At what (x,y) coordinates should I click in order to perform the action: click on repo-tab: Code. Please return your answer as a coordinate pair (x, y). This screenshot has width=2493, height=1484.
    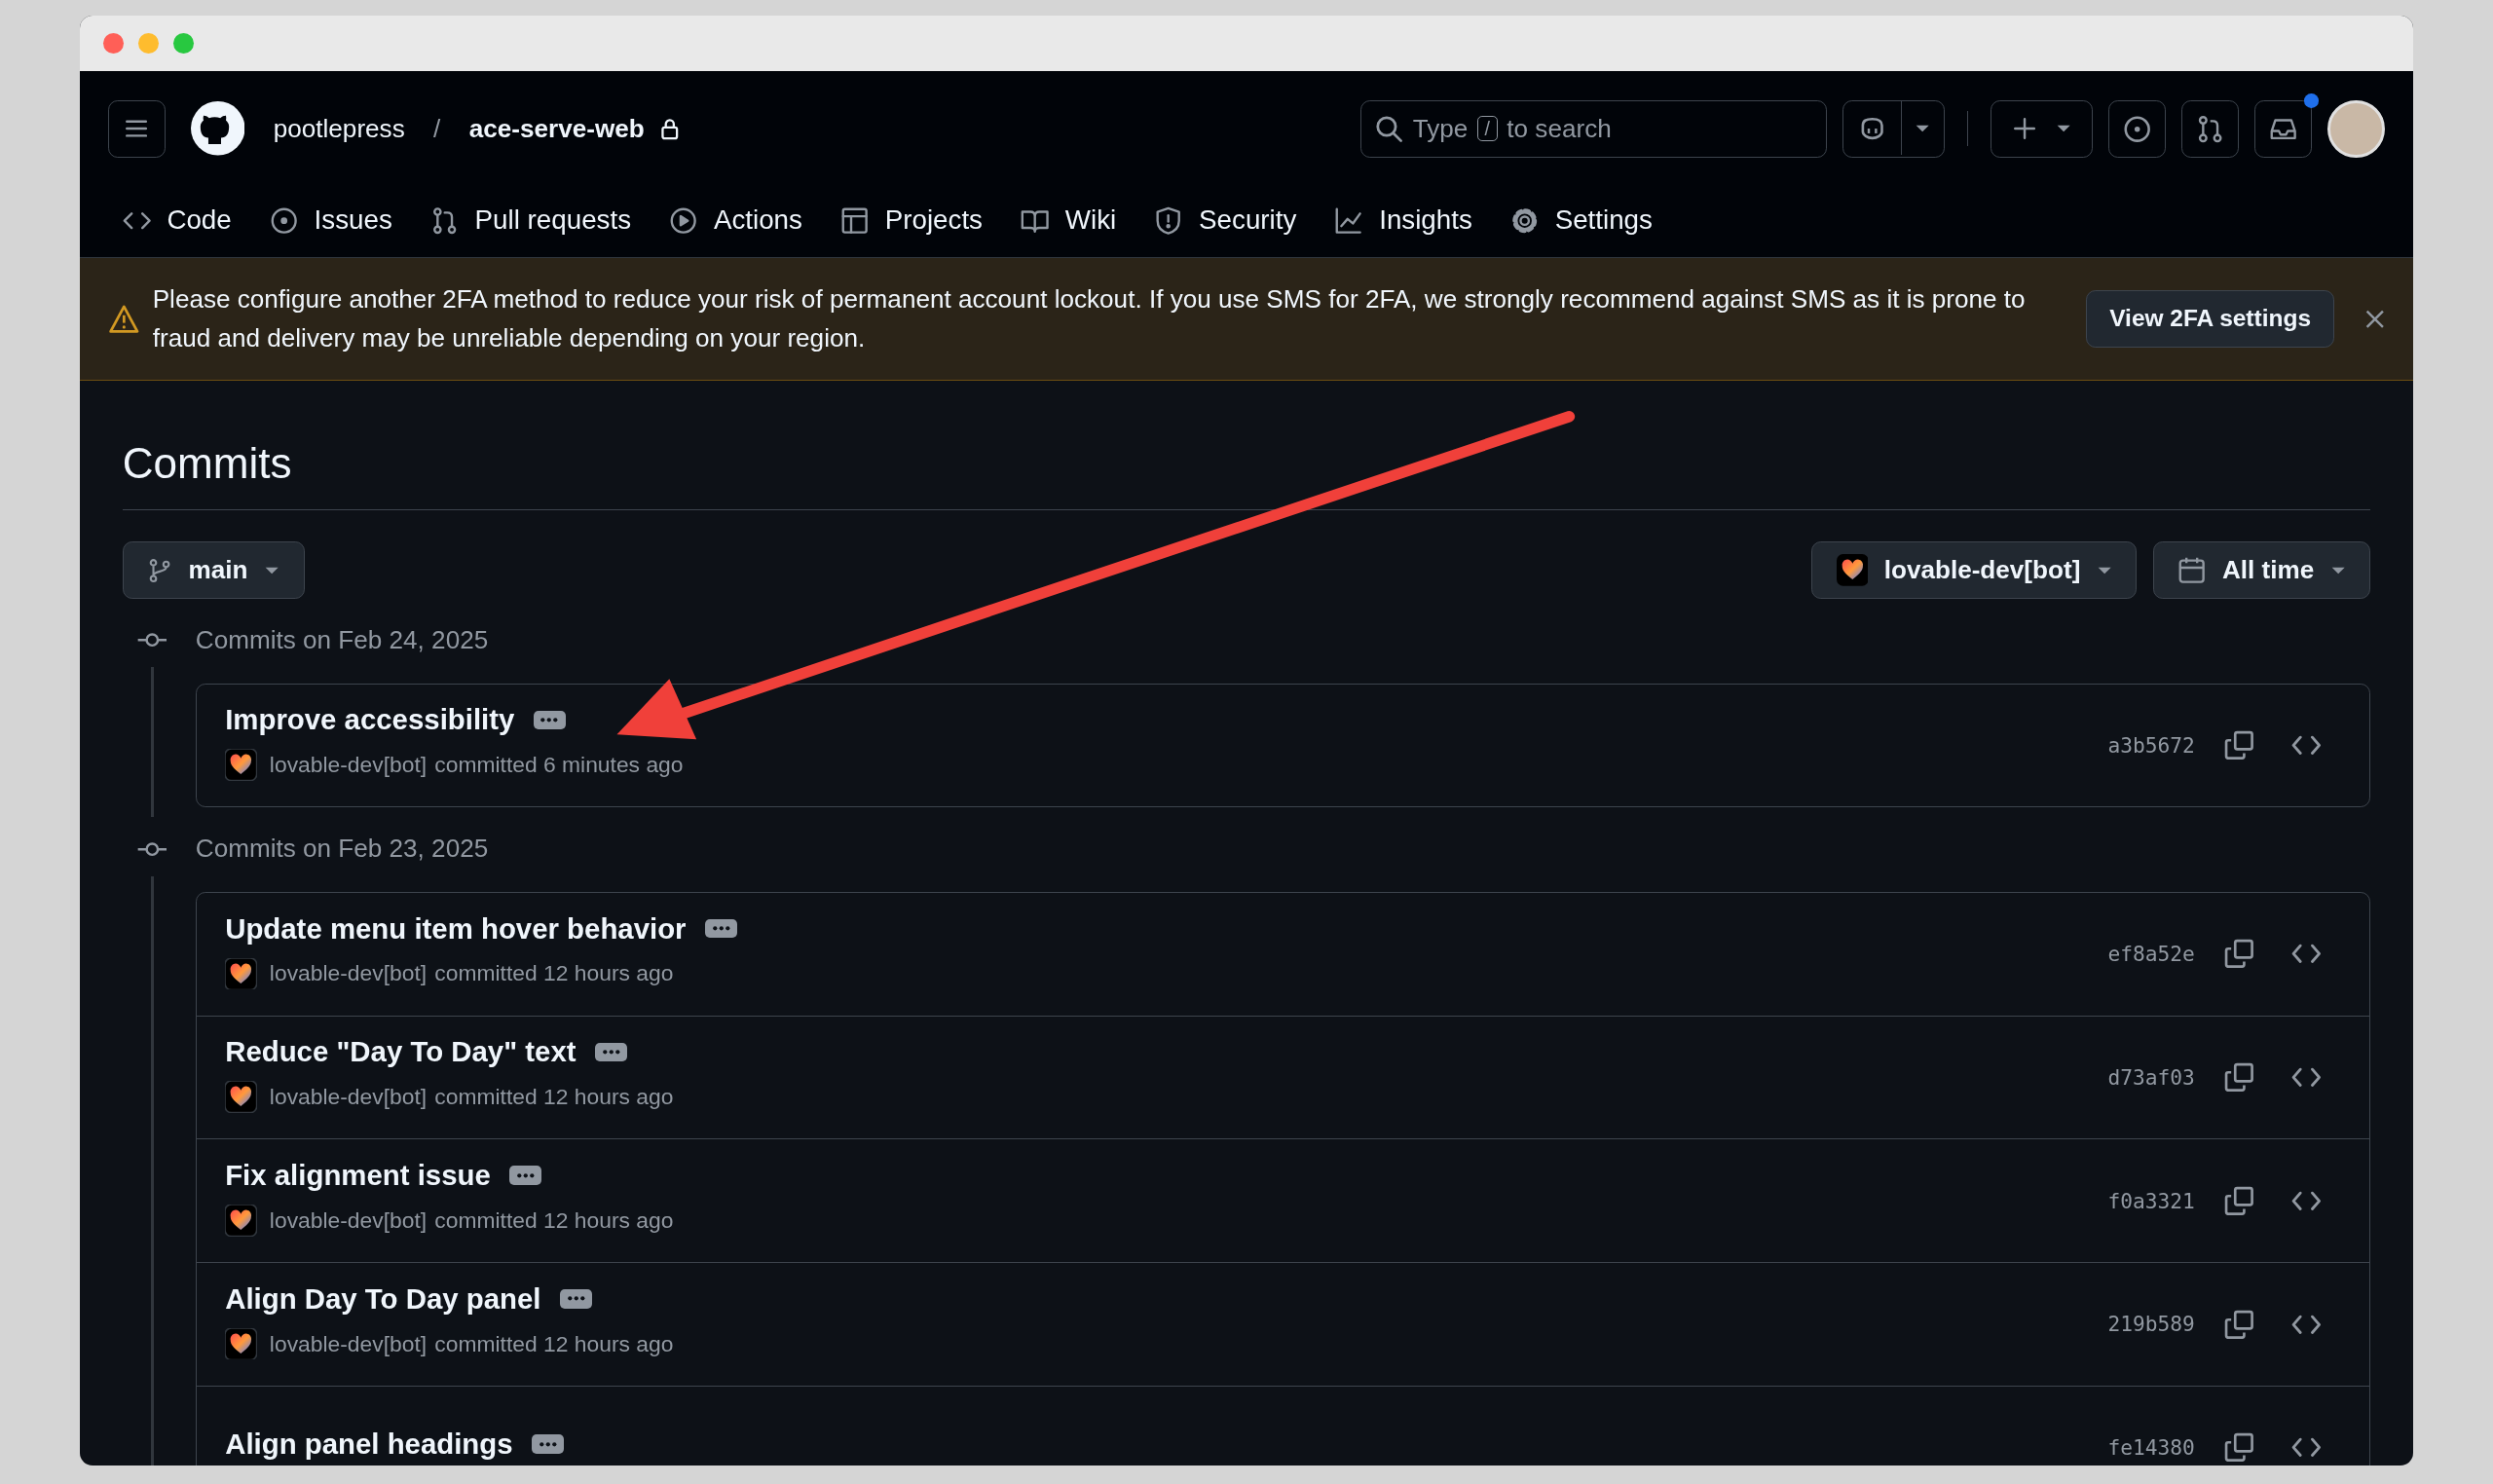
    Looking at the image, I should click on (178, 222).